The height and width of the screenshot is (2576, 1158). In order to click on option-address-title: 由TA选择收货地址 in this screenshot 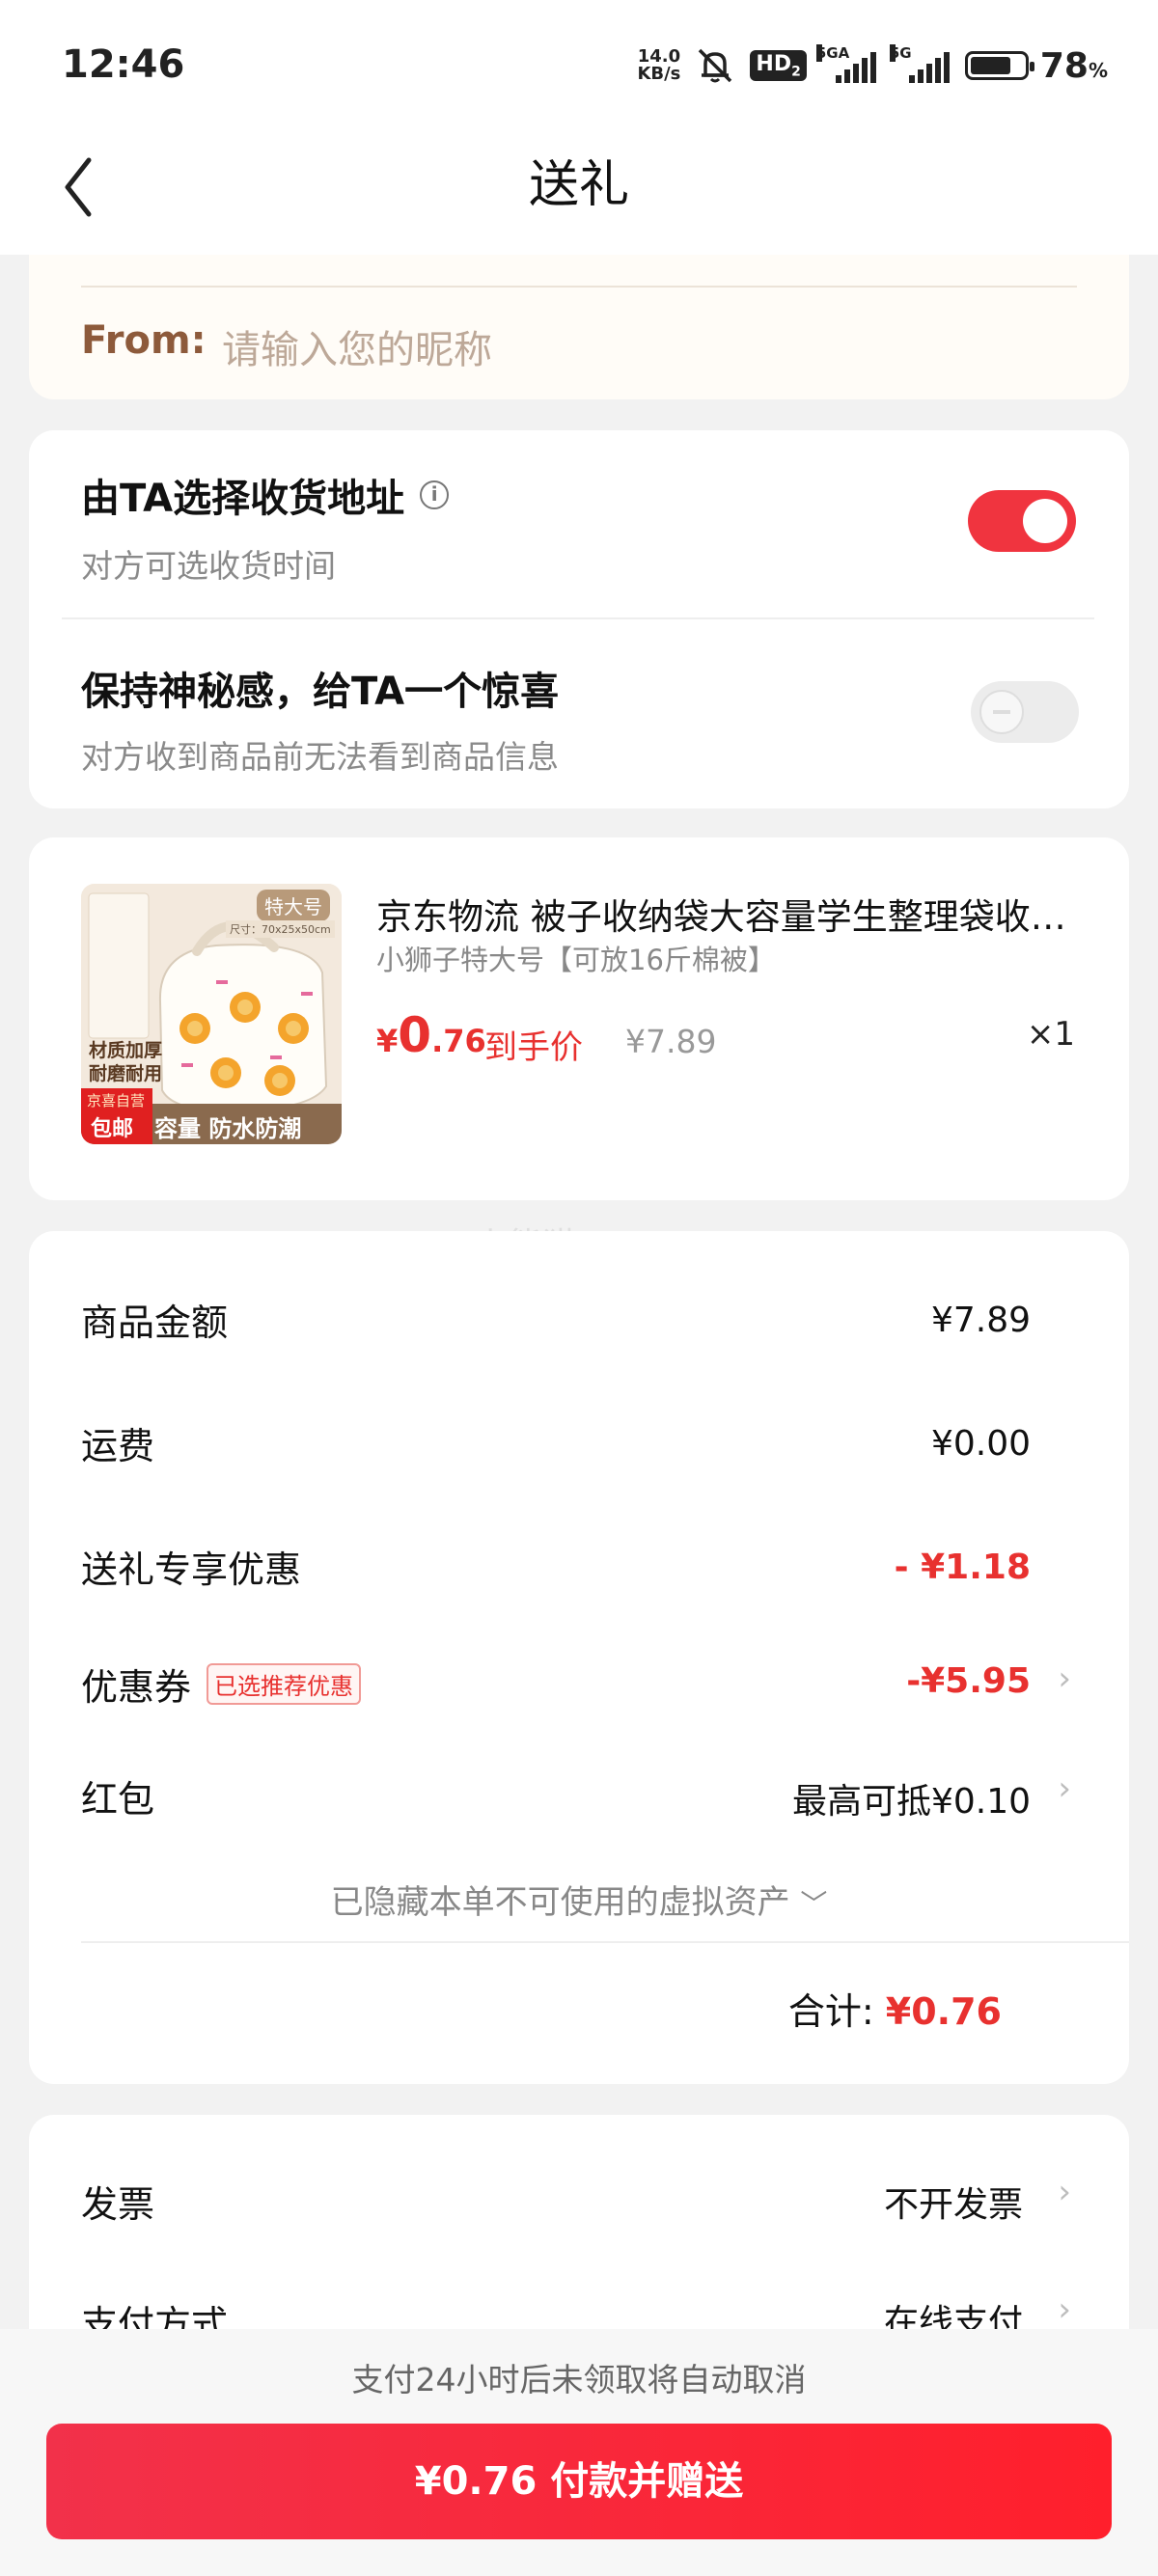, I will do `click(243, 499)`.